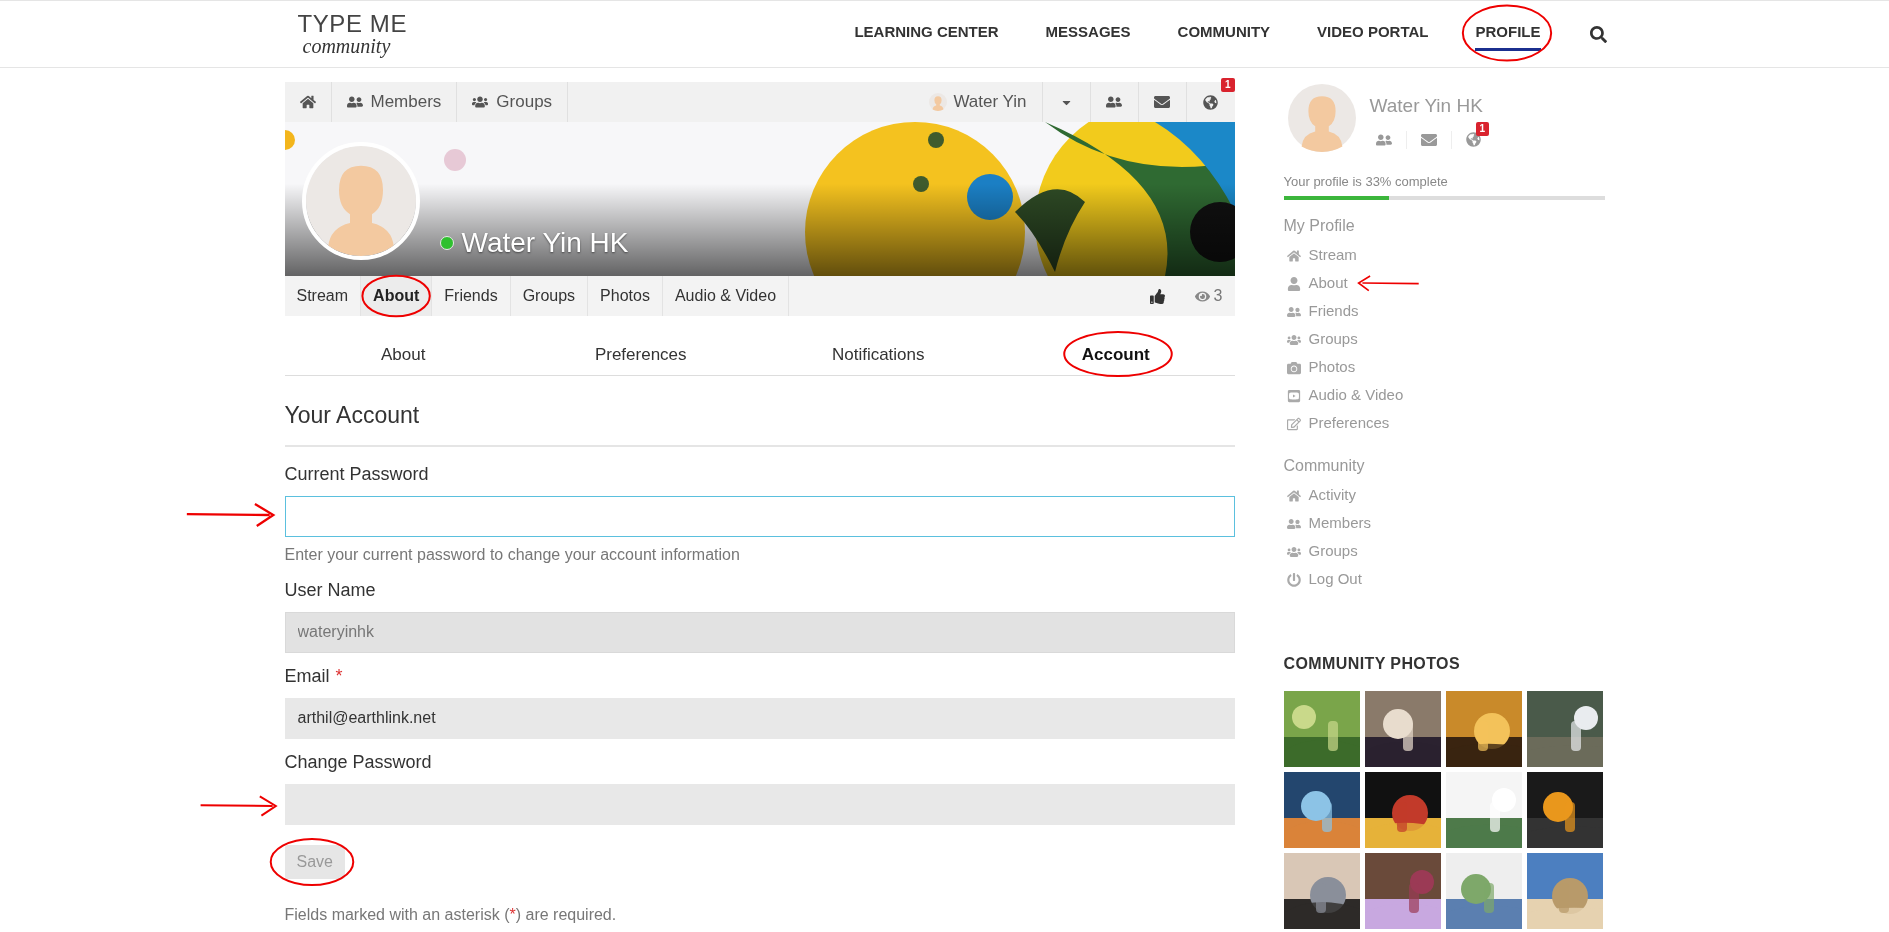 Image resolution: width=1889 pixels, height=932 pixels. What do you see at coordinates (759, 516) in the screenshot?
I see `input-field` at bounding box center [759, 516].